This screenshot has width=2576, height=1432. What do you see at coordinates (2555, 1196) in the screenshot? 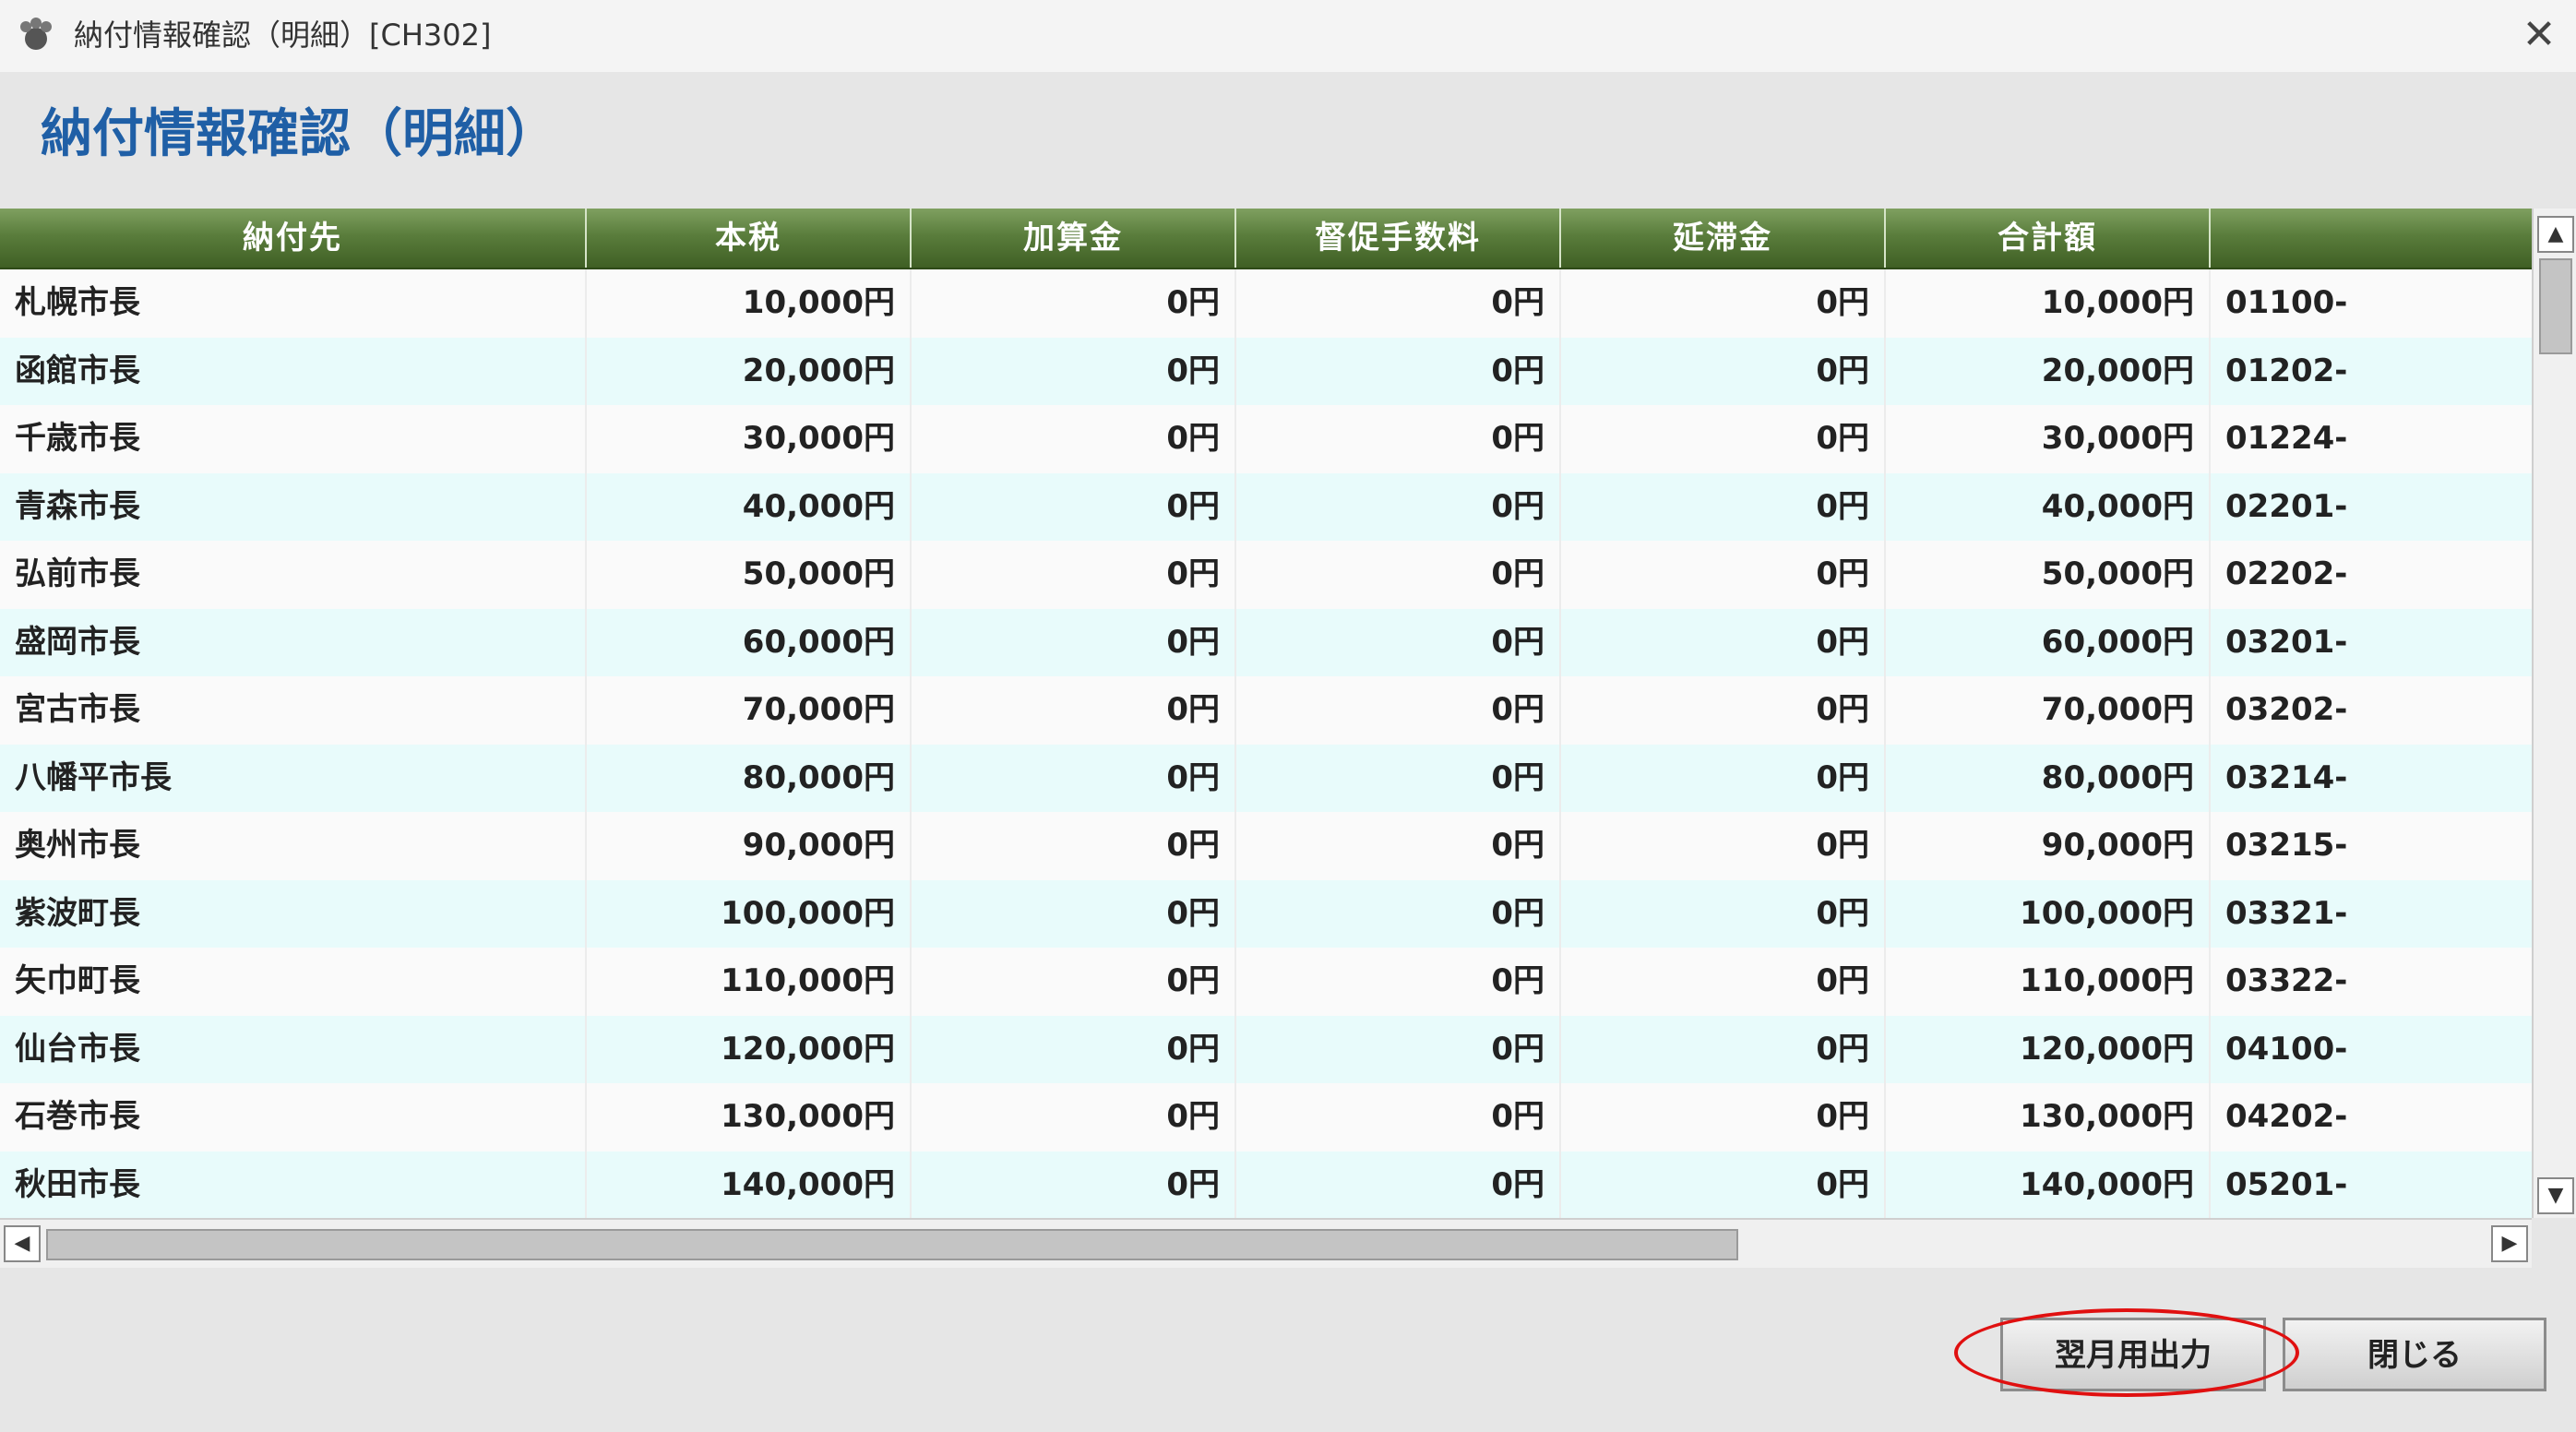
I see `scroll-down-icon: ▼` at bounding box center [2555, 1196].